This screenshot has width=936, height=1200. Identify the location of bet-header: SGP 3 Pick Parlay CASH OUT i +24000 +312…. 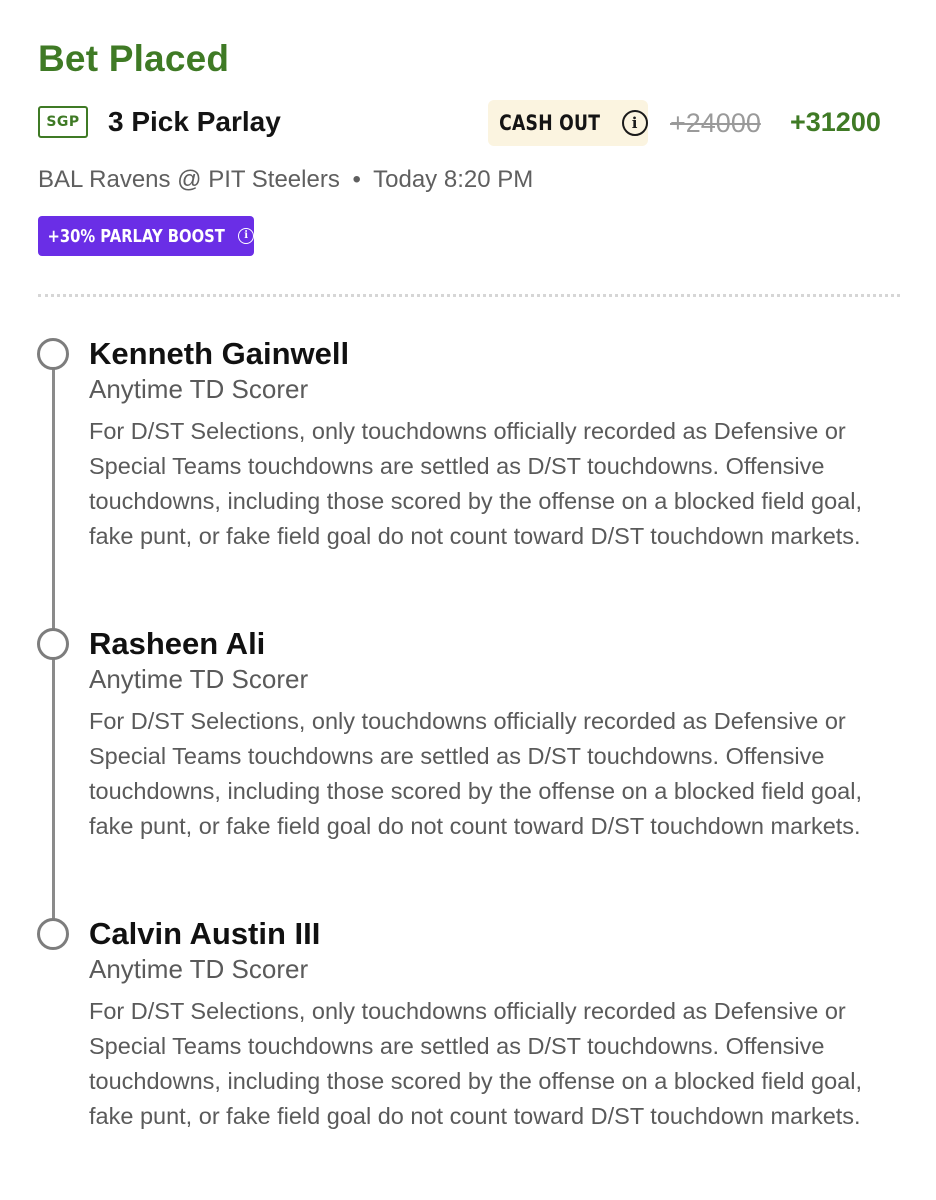
(468, 124).